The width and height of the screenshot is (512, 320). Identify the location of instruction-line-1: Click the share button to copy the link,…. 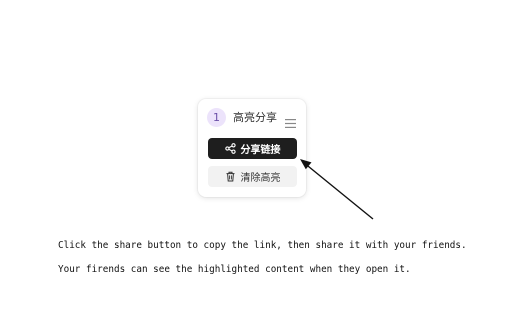
(262, 245).